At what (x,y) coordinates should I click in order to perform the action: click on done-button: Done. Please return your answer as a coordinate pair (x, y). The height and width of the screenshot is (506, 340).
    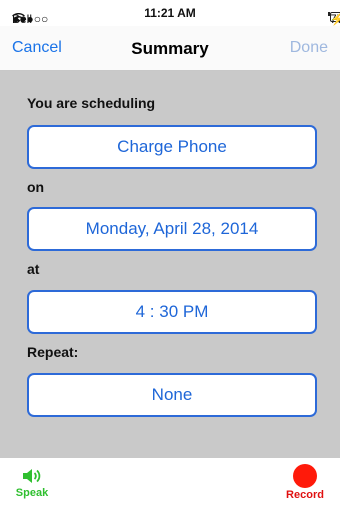
    Looking at the image, I should click on (309, 48).